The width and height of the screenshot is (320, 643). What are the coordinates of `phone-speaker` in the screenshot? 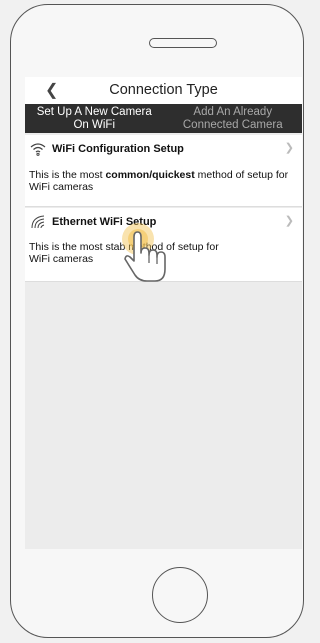 It's located at (183, 43).